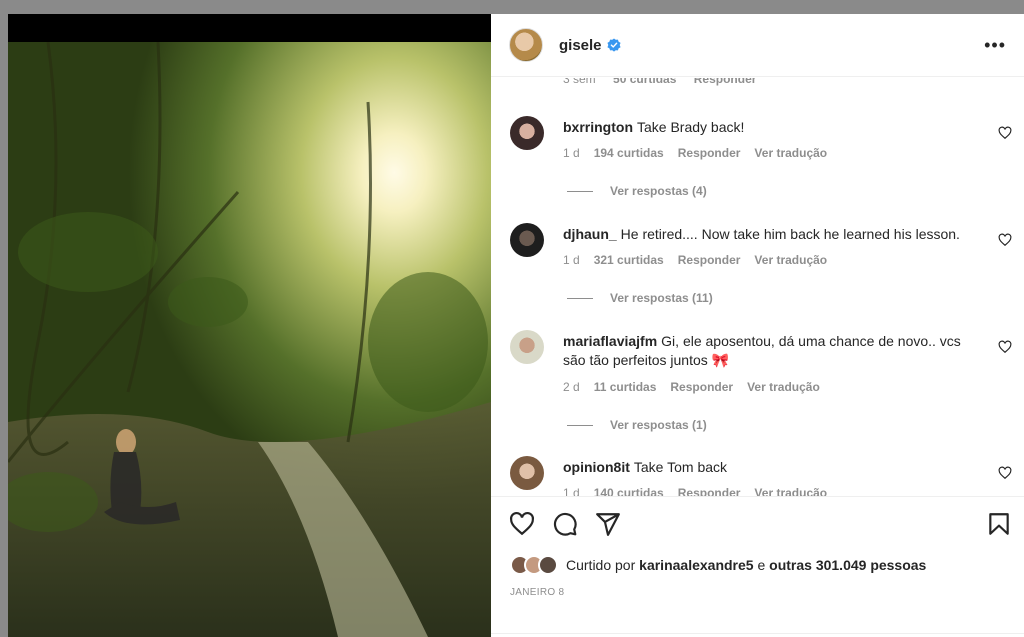  I want to click on comment-likes: 321 curtidas, so click(629, 260).